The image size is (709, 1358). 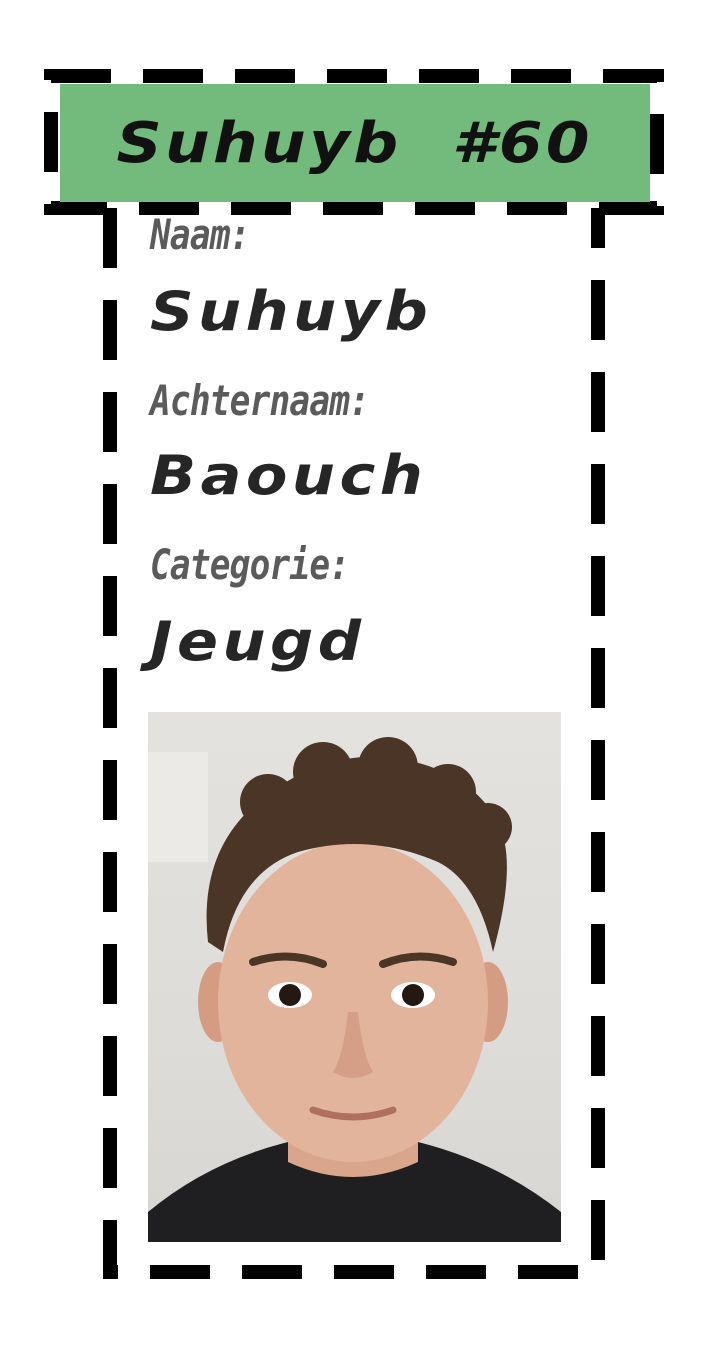 What do you see at coordinates (258, 641) in the screenshot?
I see `category-value: Jeugd` at bounding box center [258, 641].